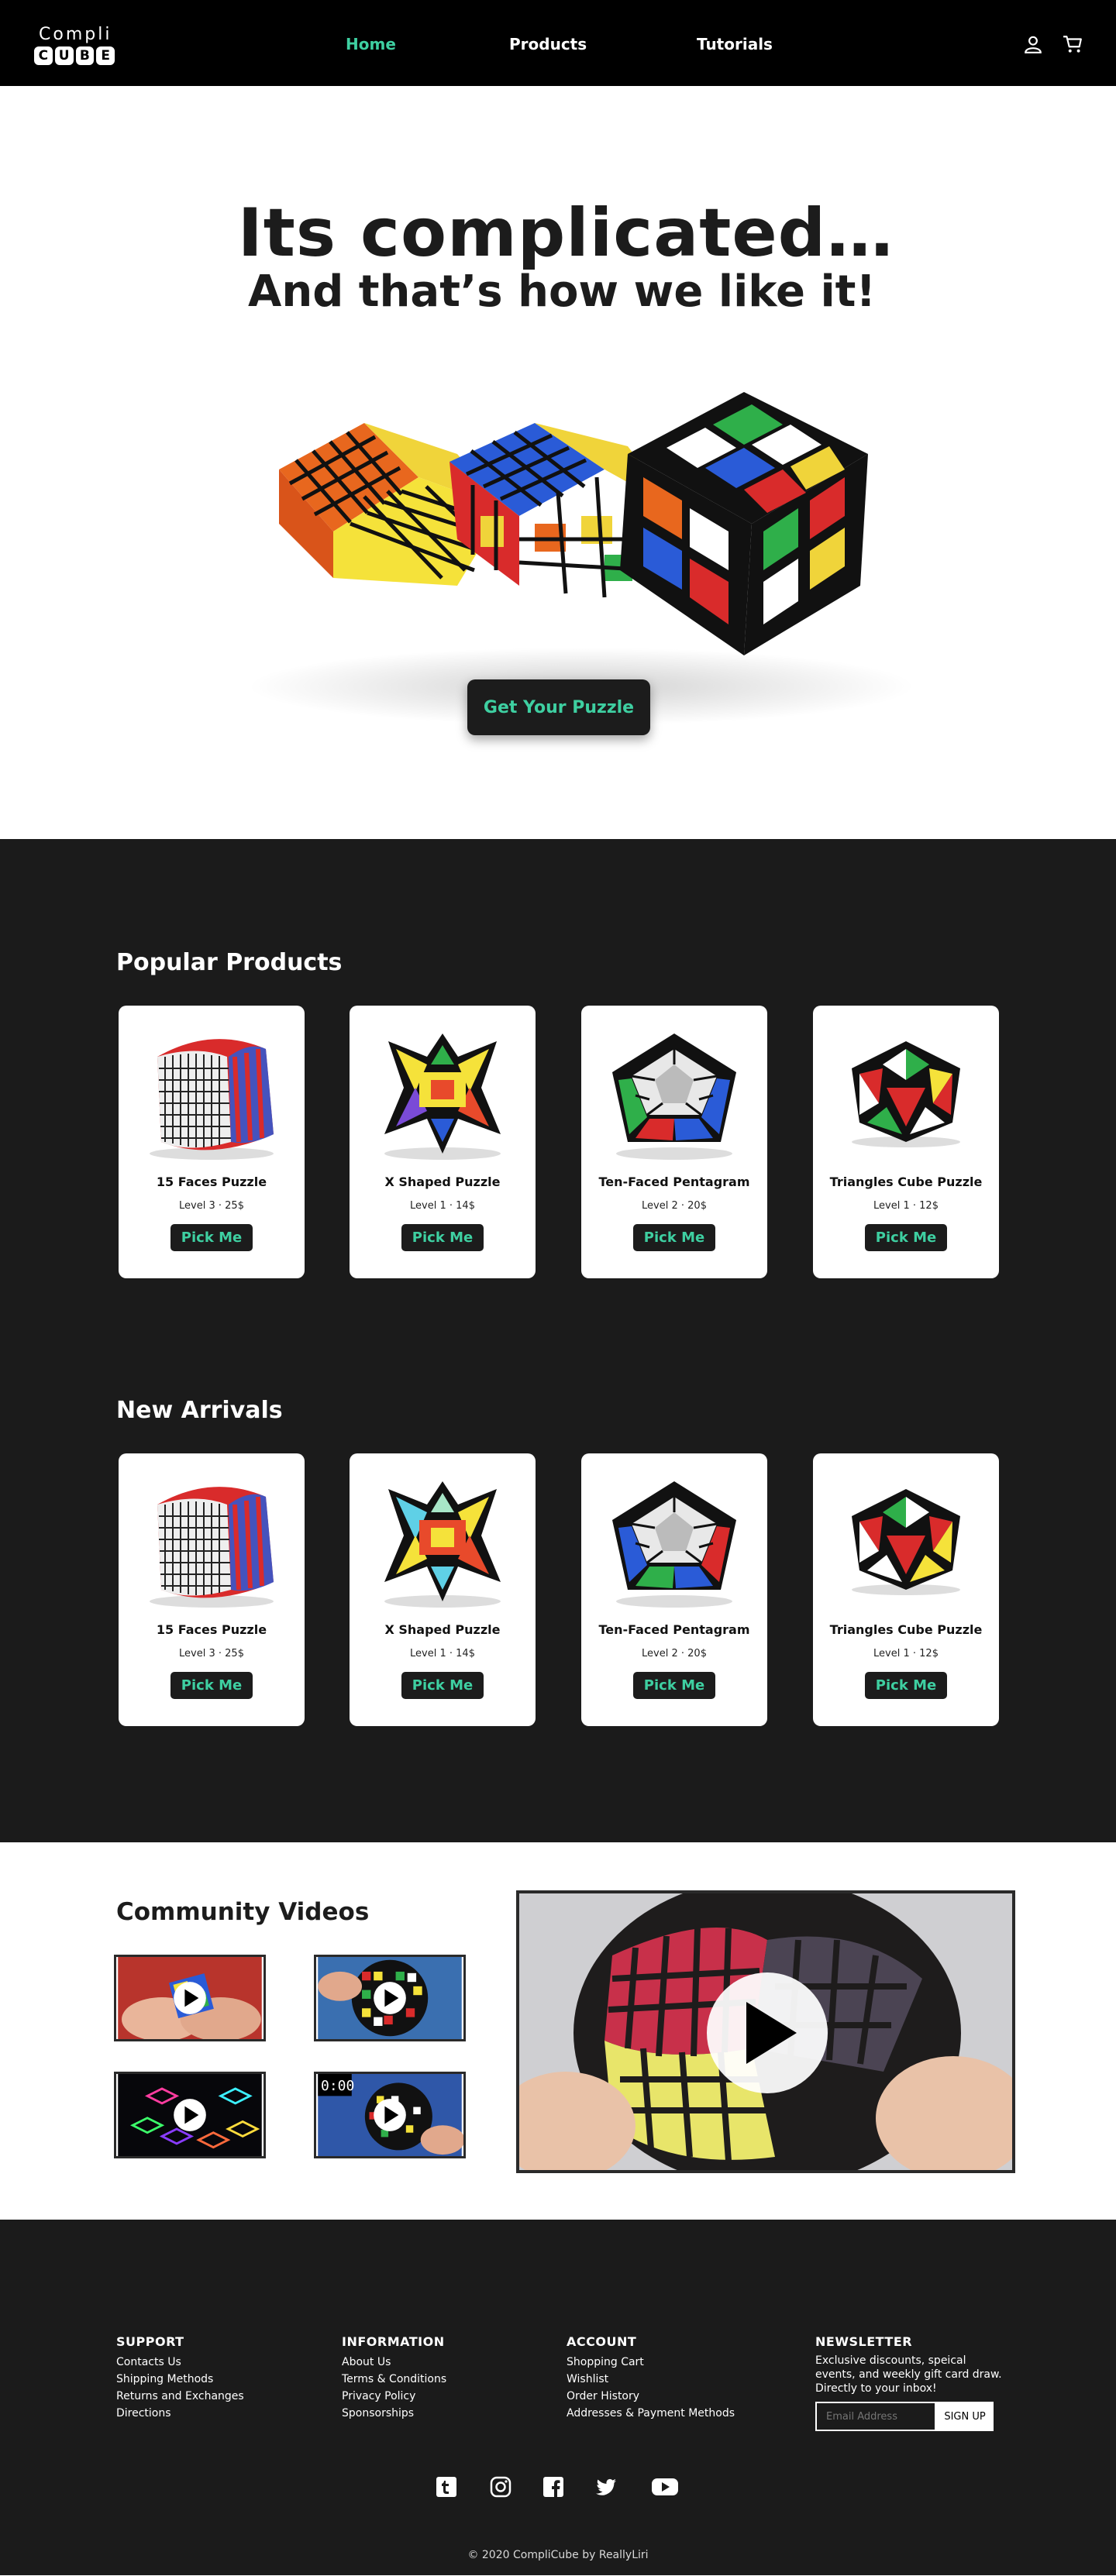 The width and height of the screenshot is (1116, 2576). I want to click on instagram-icon, so click(500, 2487).